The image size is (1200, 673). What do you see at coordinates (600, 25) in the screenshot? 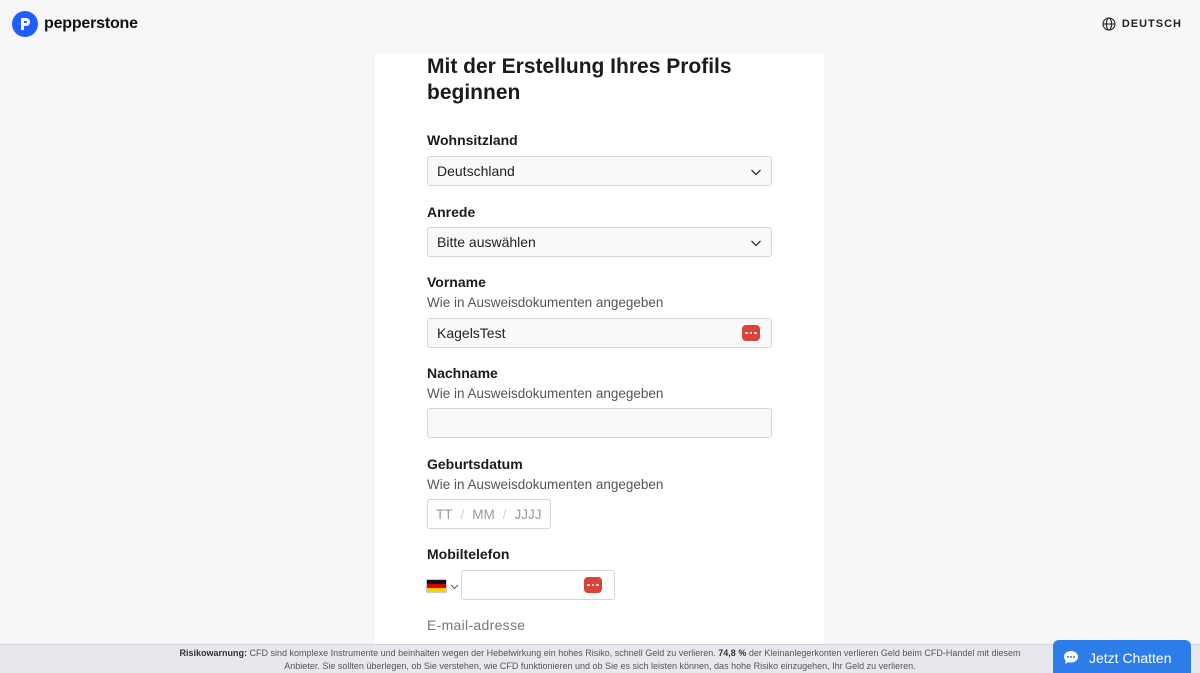
I see `header: pepperstone DEUTSCH` at bounding box center [600, 25].